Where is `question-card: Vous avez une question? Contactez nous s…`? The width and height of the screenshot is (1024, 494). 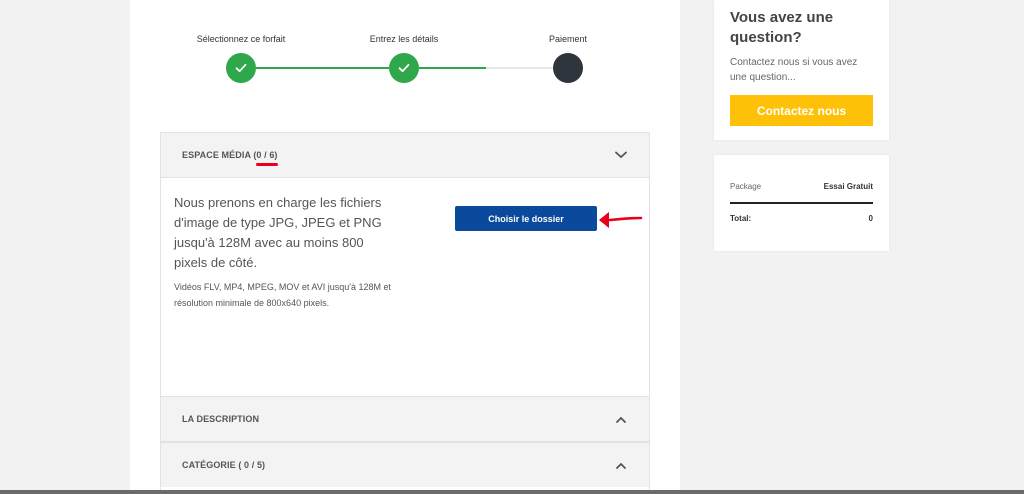 question-card: Vous avez une question? Contactez nous s… is located at coordinates (801, 70).